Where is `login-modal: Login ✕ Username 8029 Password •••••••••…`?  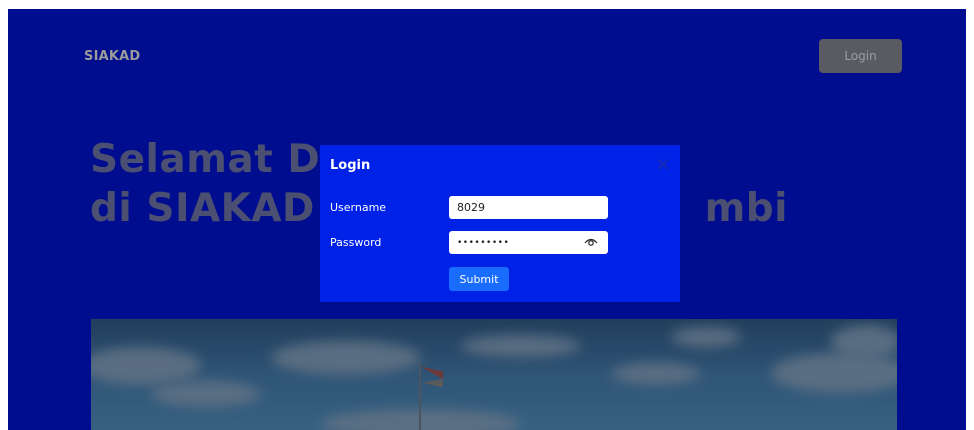 login-modal: Login ✕ Username 8029 Password •••••••••… is located at coordinates (500, 223).